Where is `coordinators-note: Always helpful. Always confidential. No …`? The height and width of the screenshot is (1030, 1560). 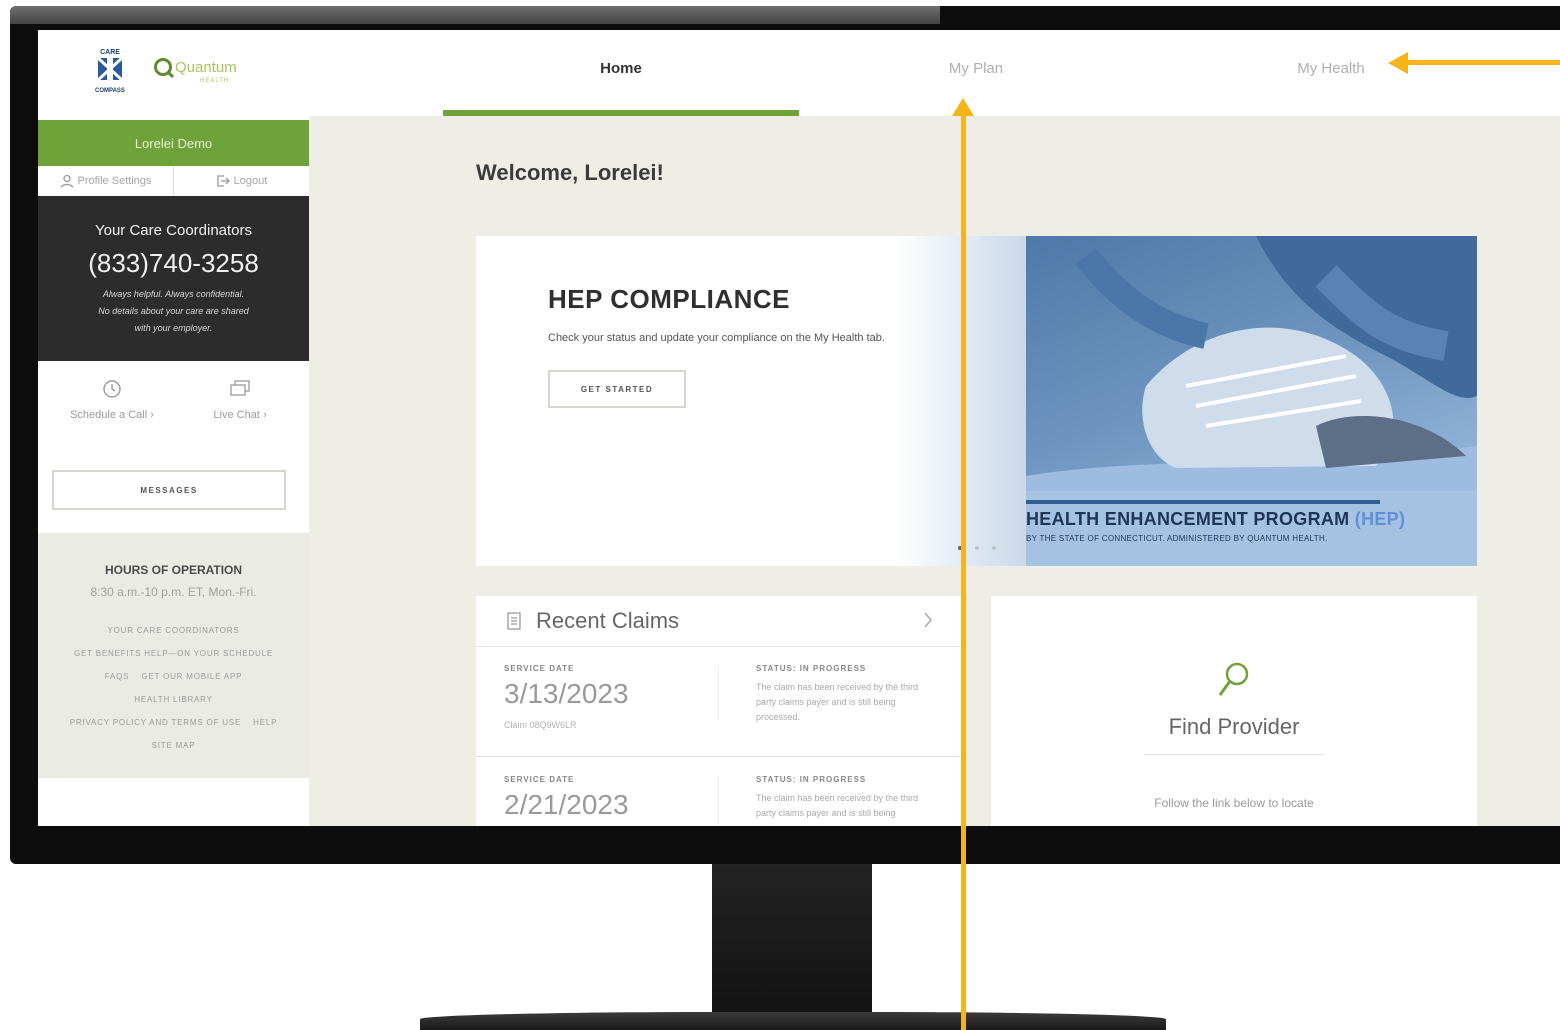 coordinators-note: Always helpful. Always confidential. No … is located at coordinates (173, 311).